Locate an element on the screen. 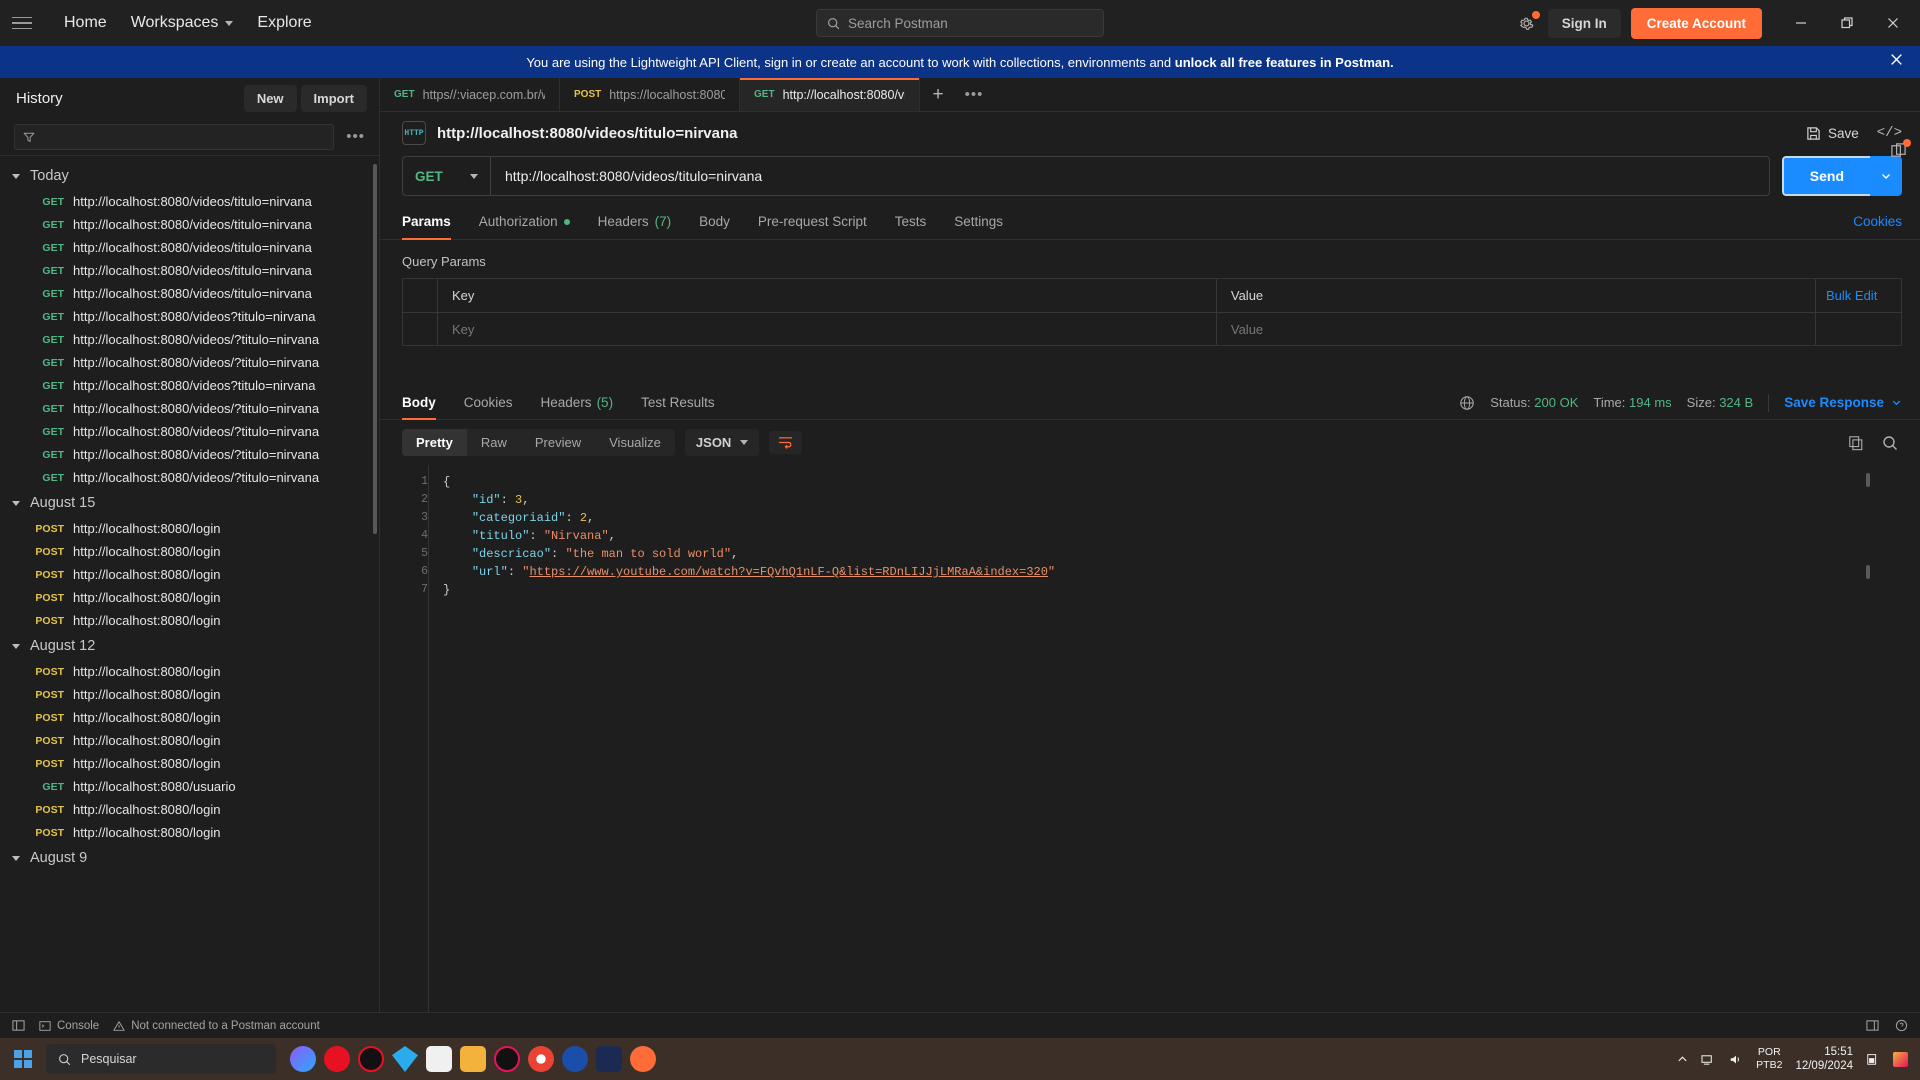  code-snippet-button is located at coordinates (1900, 151).